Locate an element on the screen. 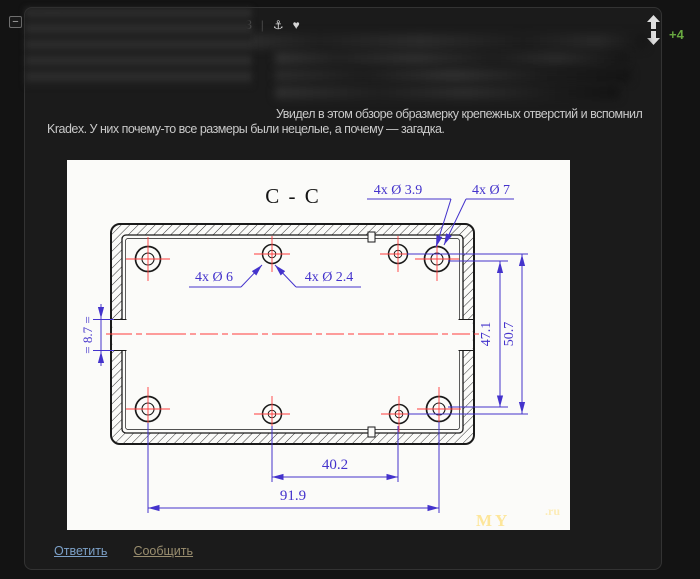 The width and height of the screenshot is (700, 579). watermark-text: MY is located at coordinates (493, 520).